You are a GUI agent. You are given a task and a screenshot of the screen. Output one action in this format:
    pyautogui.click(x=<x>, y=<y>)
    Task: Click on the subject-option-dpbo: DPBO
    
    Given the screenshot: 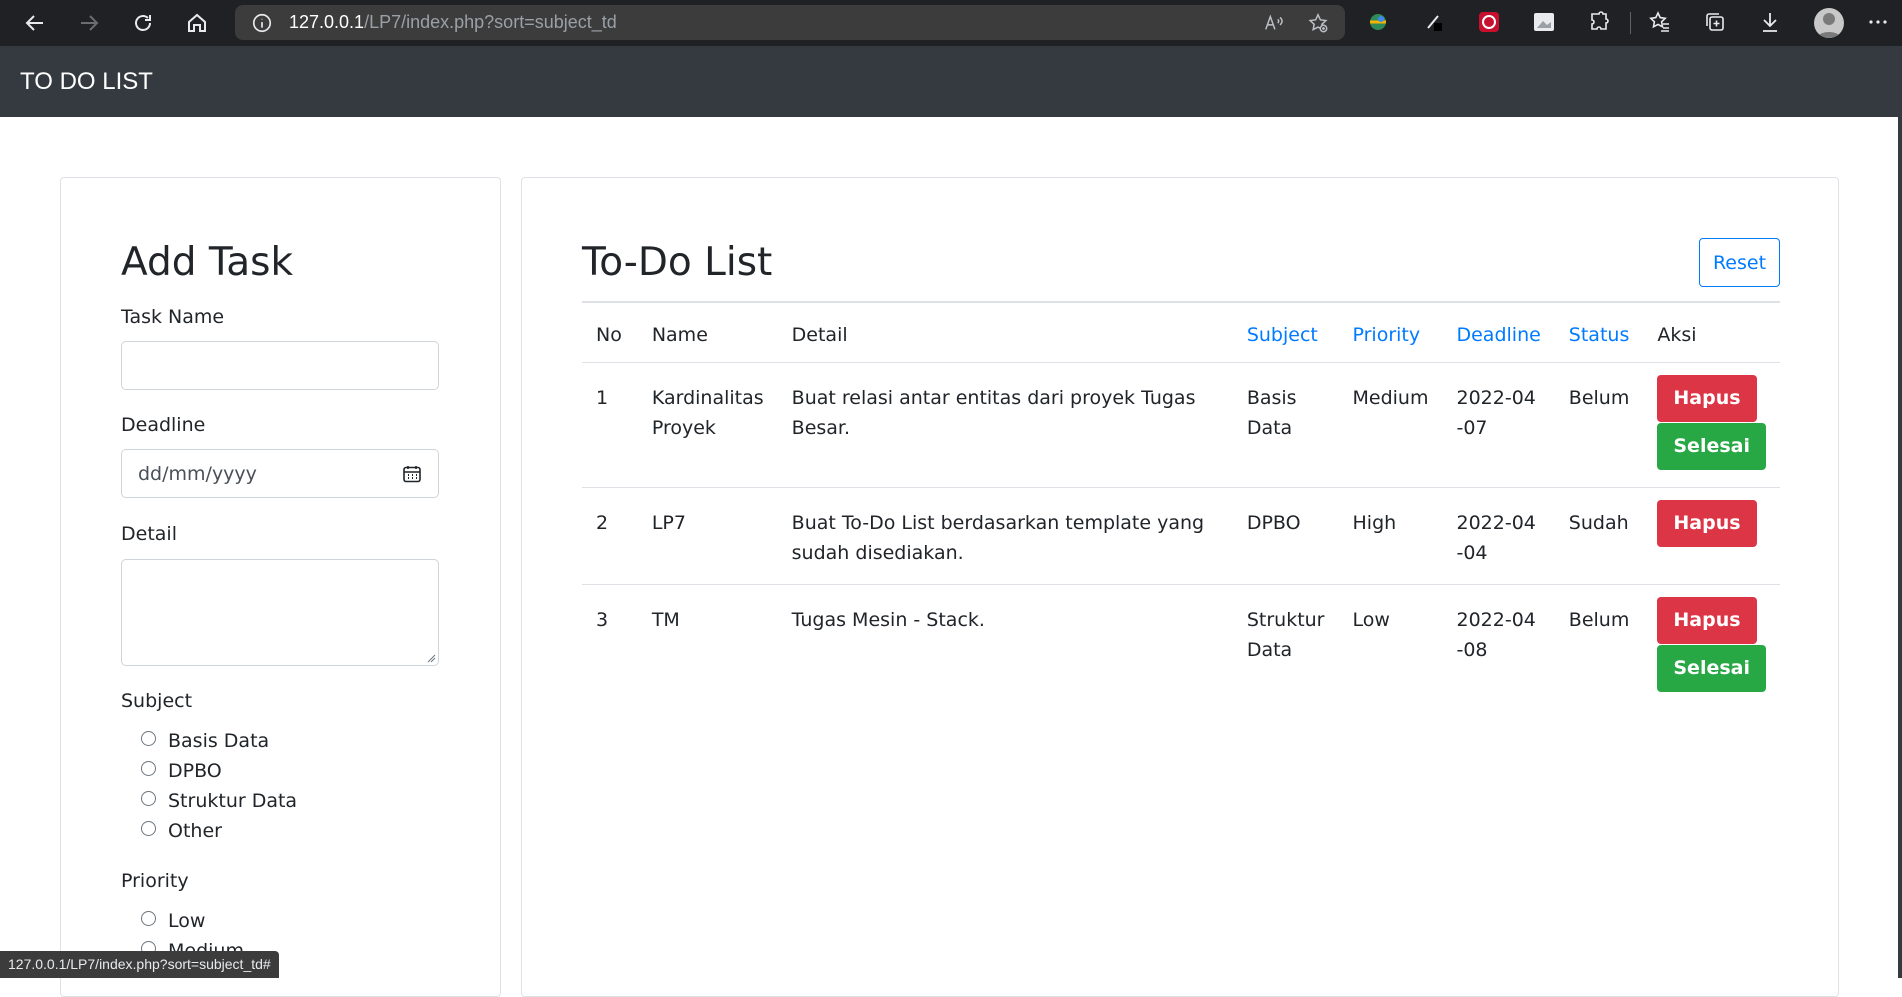 What is the action you would take?
    pyautogui.click(x=181, y=771)
    